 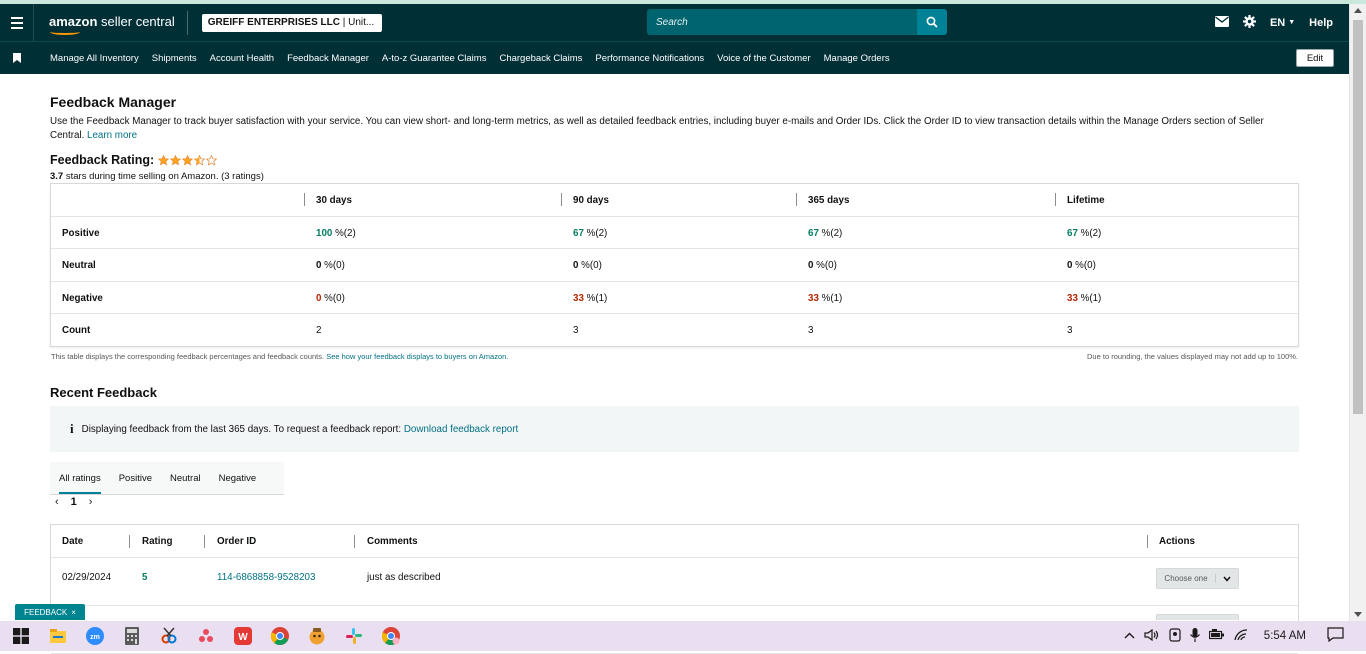 What do you see at coordinates (136, 21) in the screenshot?
I see `logo-seller-central-text: seller central` at bounding box center [136, 21].